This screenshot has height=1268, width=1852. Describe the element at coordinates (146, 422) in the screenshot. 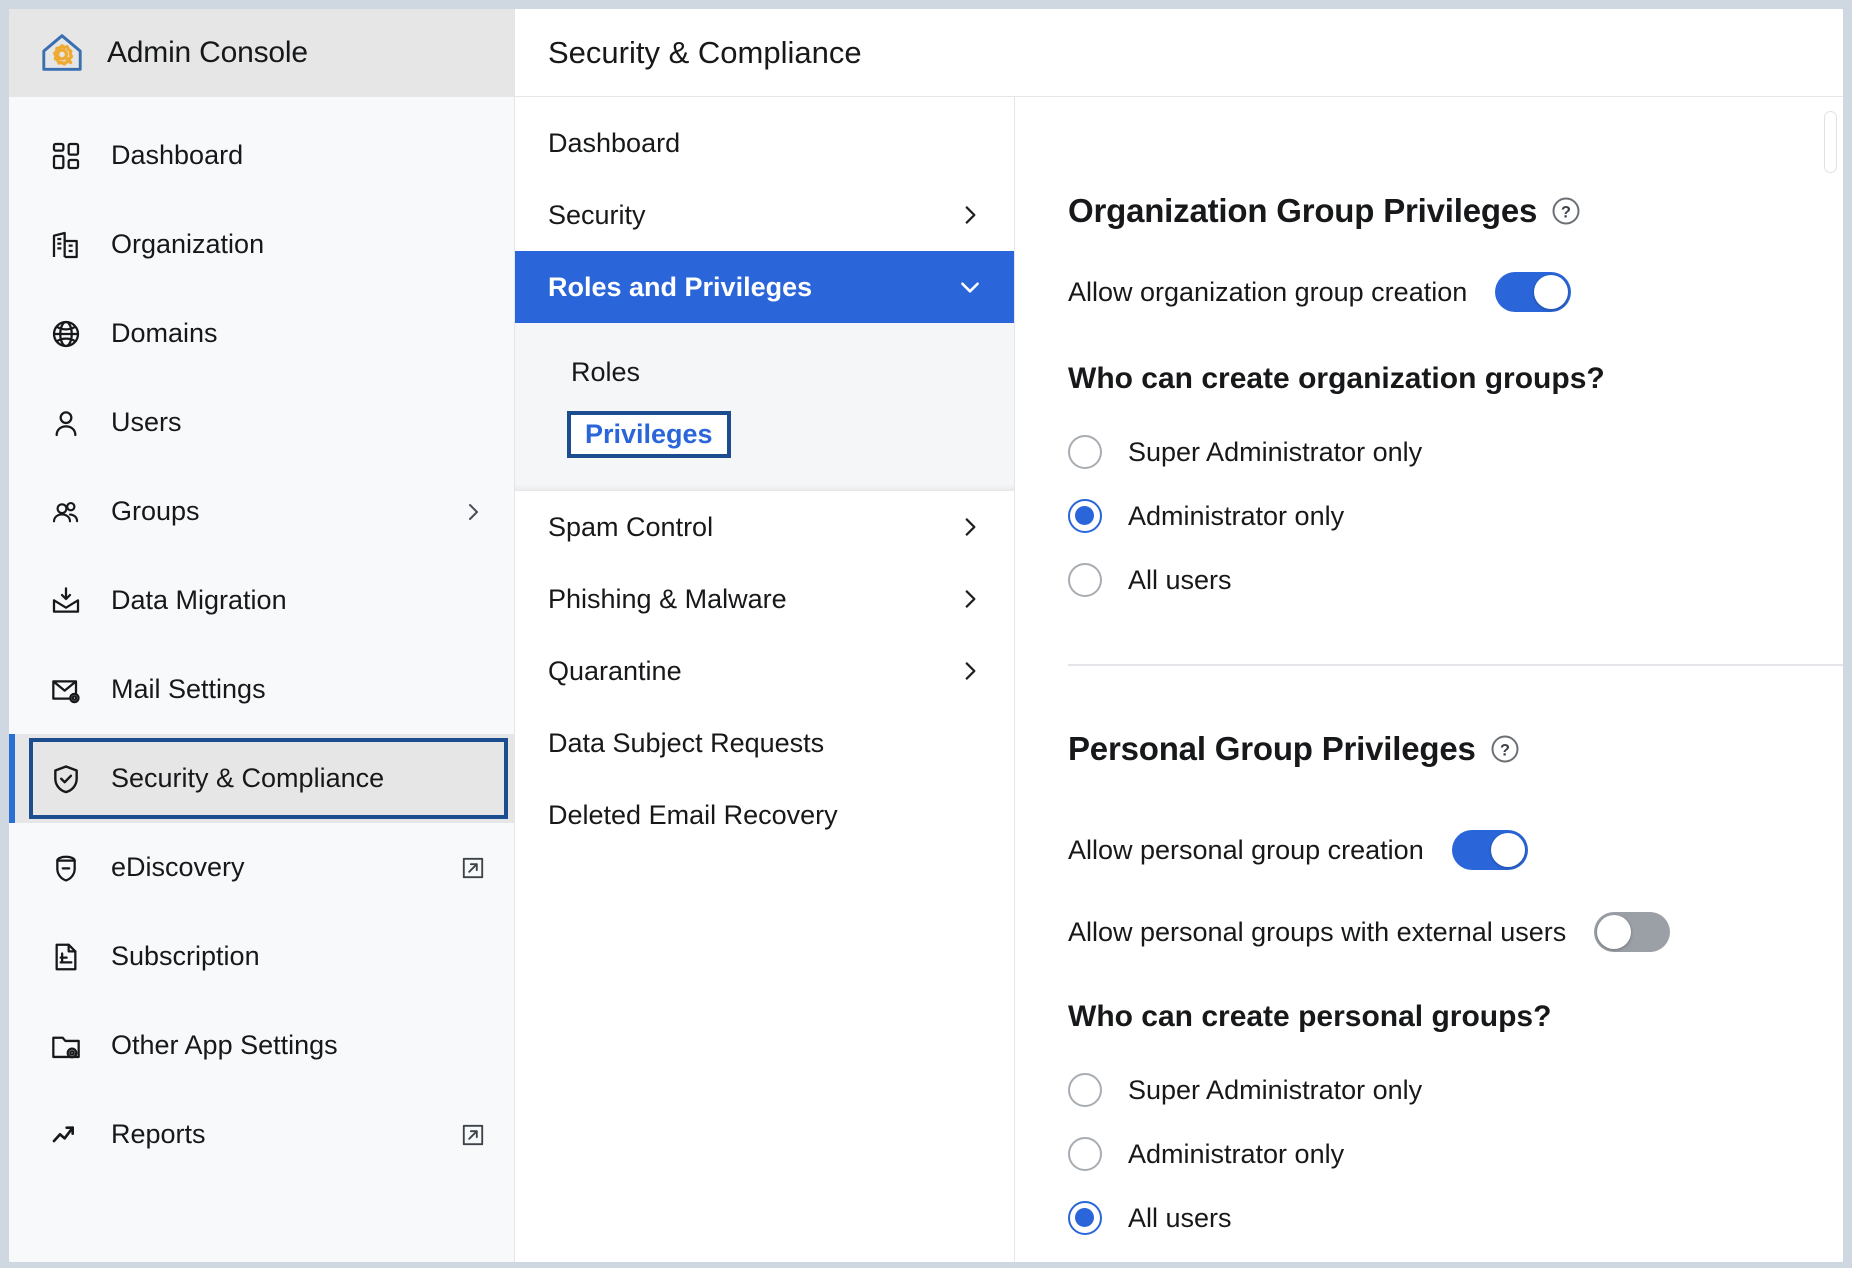

I see `sidebar-item-label: Users` at that location.